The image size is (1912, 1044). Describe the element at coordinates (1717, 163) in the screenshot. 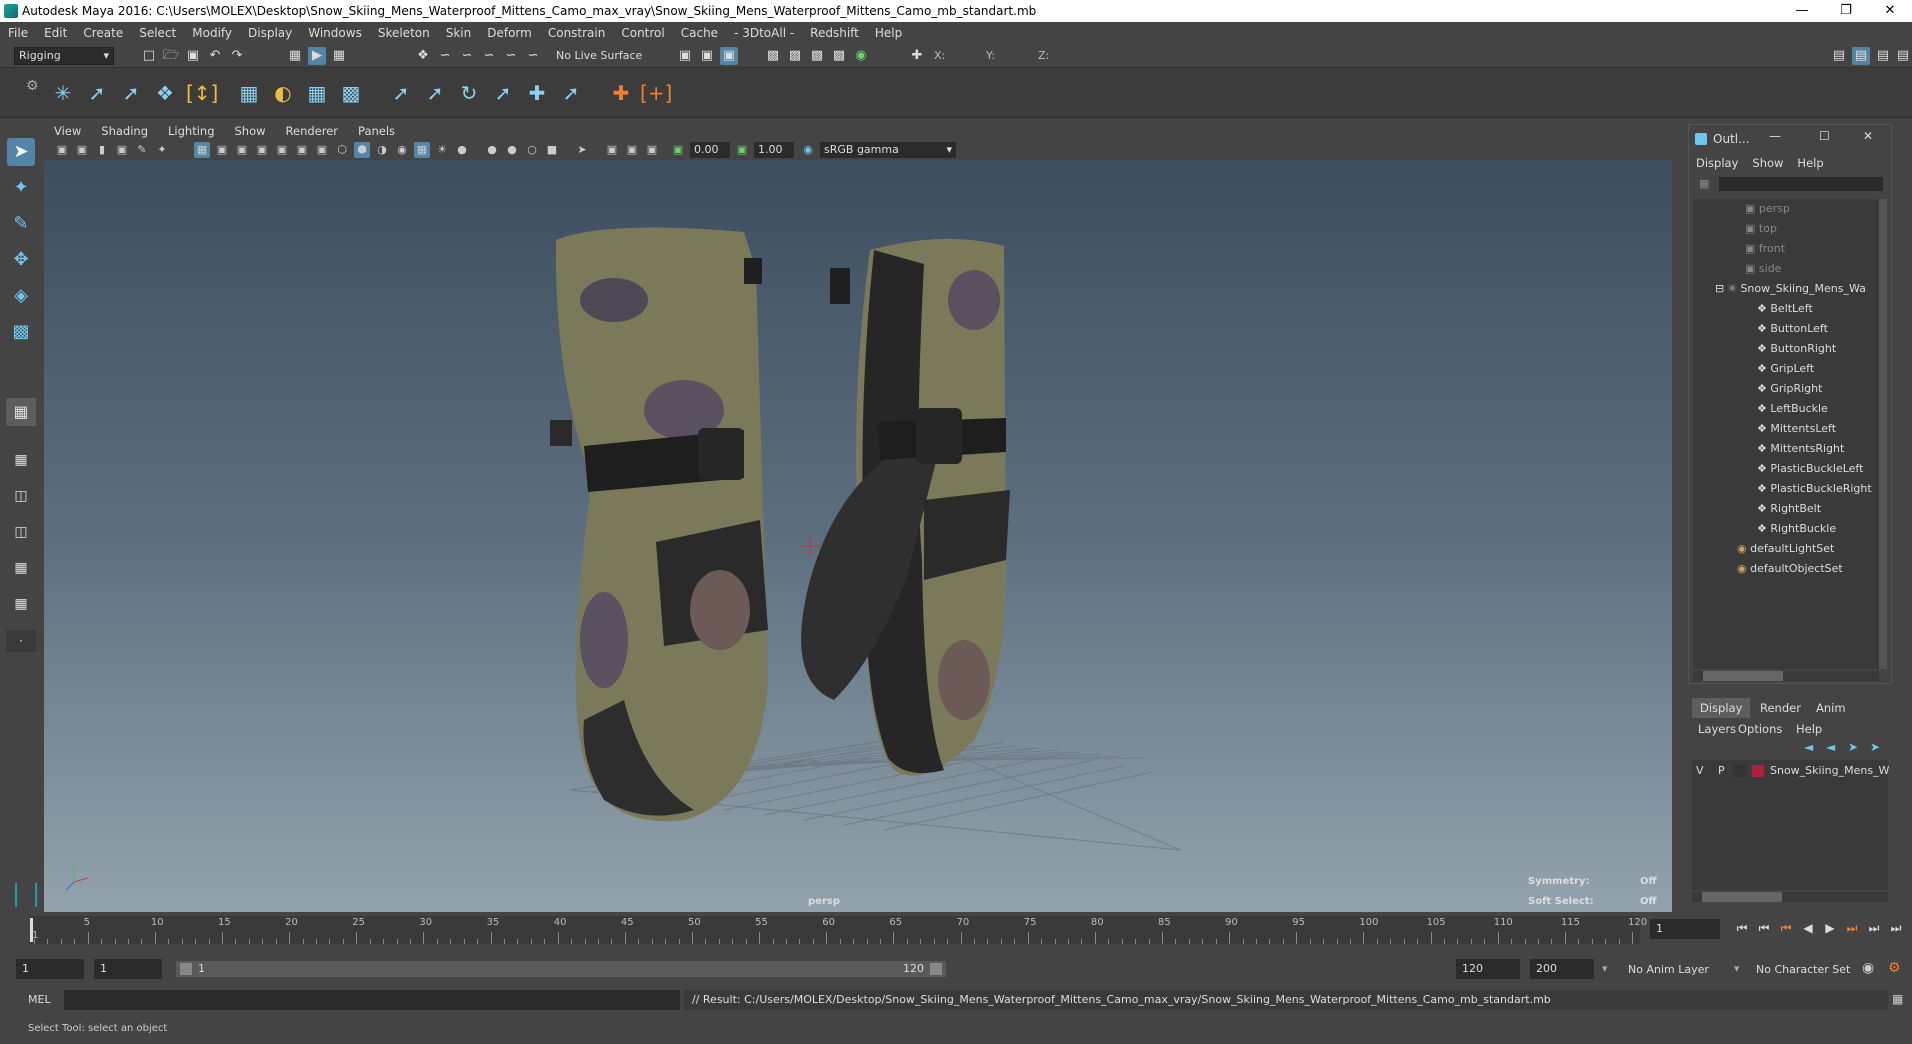

I see `outliner-menu-display: Display` at that location.